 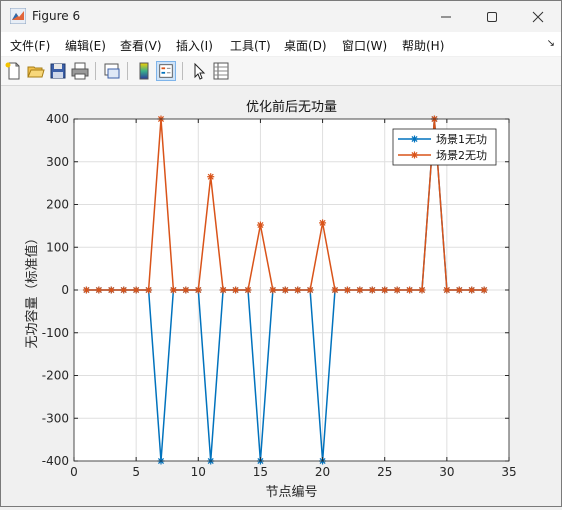 I want to click on menu-insert: 插入(I), so click(x=194, y=45).